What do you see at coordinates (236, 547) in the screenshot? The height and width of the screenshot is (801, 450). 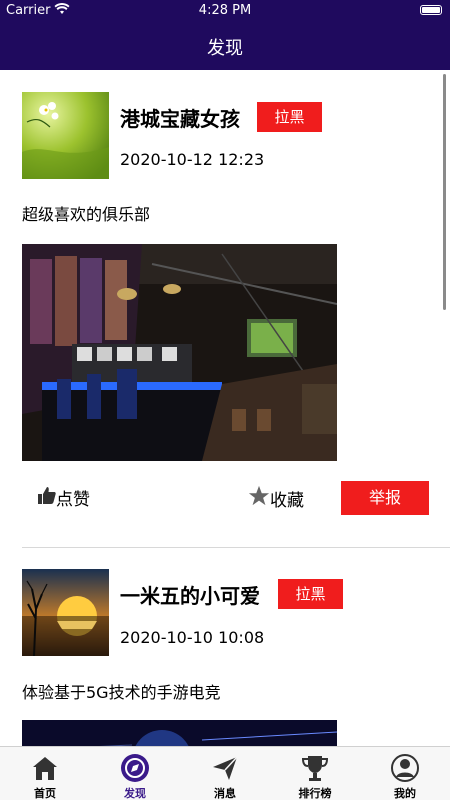 I see `divider` at bounding box center [236, 547].